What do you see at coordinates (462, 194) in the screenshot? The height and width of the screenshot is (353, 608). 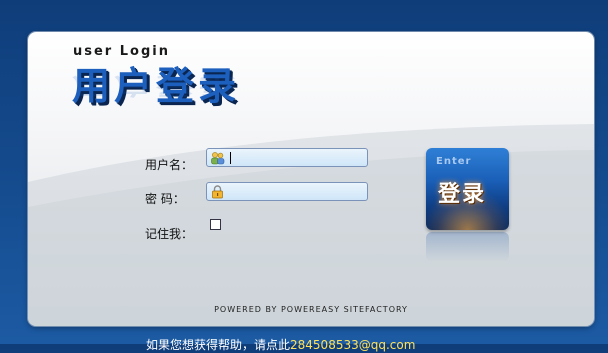 I see `enter-label: 登录` at bounding box center [462, 194].